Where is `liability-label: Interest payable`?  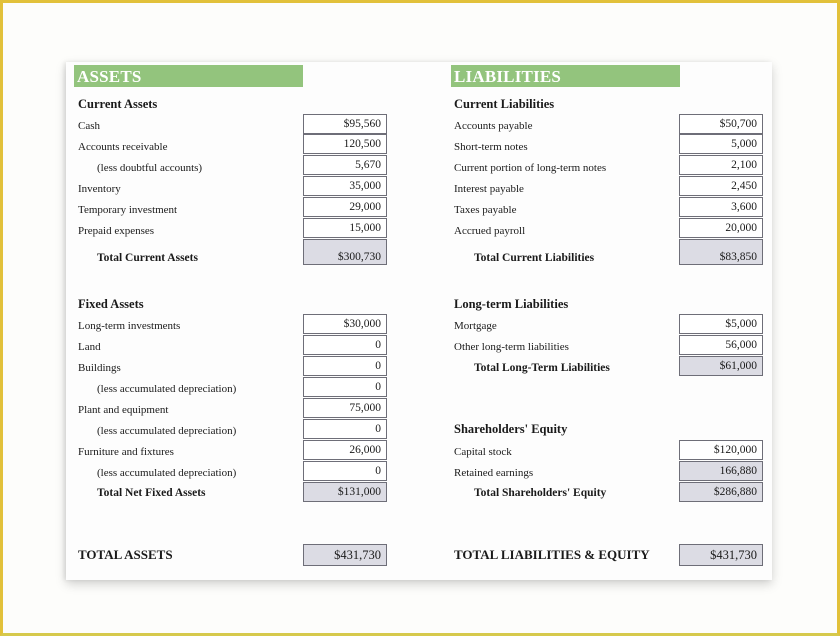
liability-label: Interest payable is located at coordinates (489, 189).